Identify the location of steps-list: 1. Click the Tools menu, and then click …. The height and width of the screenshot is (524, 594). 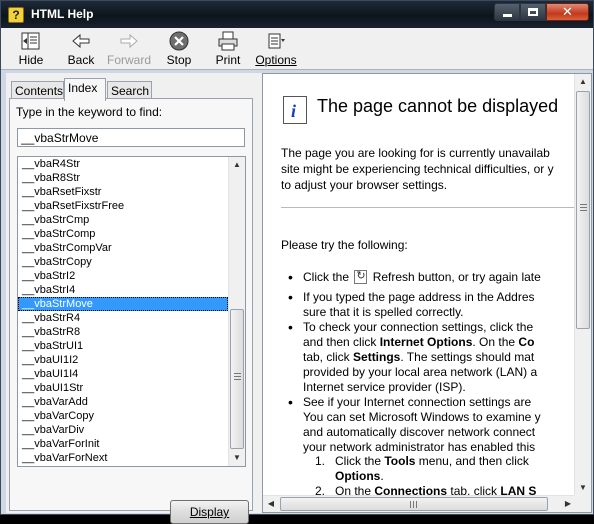
(425, 475).